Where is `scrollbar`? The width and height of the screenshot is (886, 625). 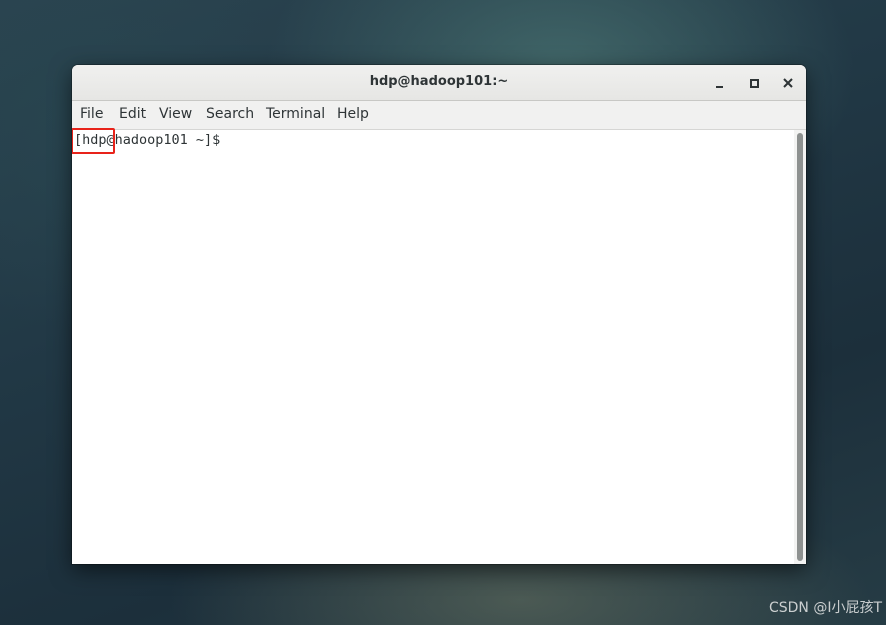
scrollbar is located at coordinates (800, 347).